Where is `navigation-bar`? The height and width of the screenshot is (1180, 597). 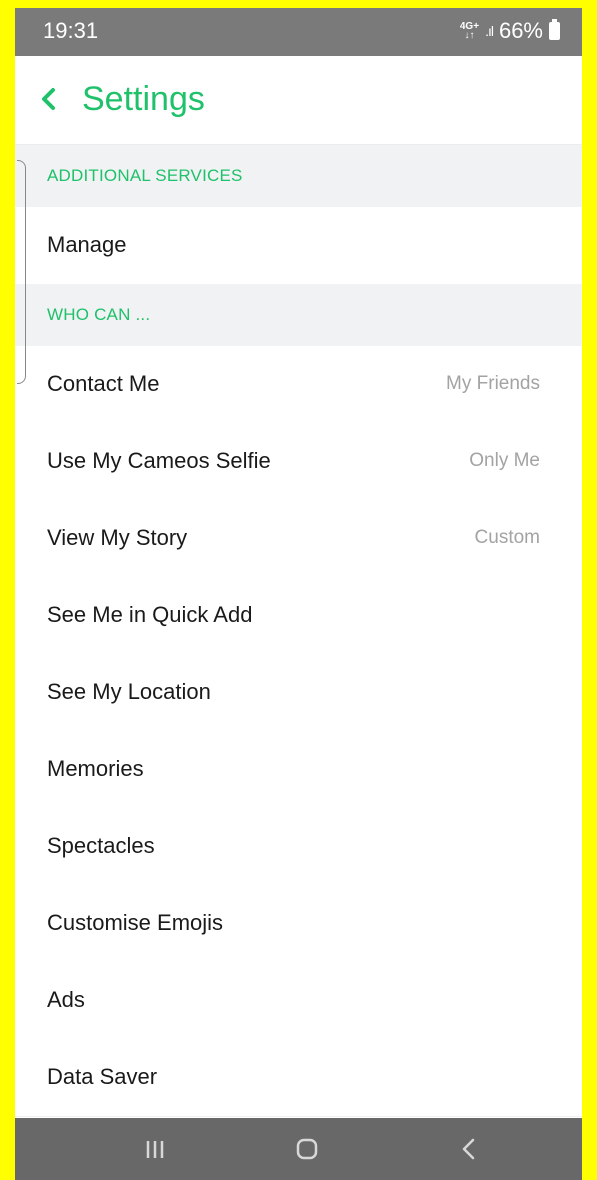
navigation-bar is located at coordinates (298, 1149).